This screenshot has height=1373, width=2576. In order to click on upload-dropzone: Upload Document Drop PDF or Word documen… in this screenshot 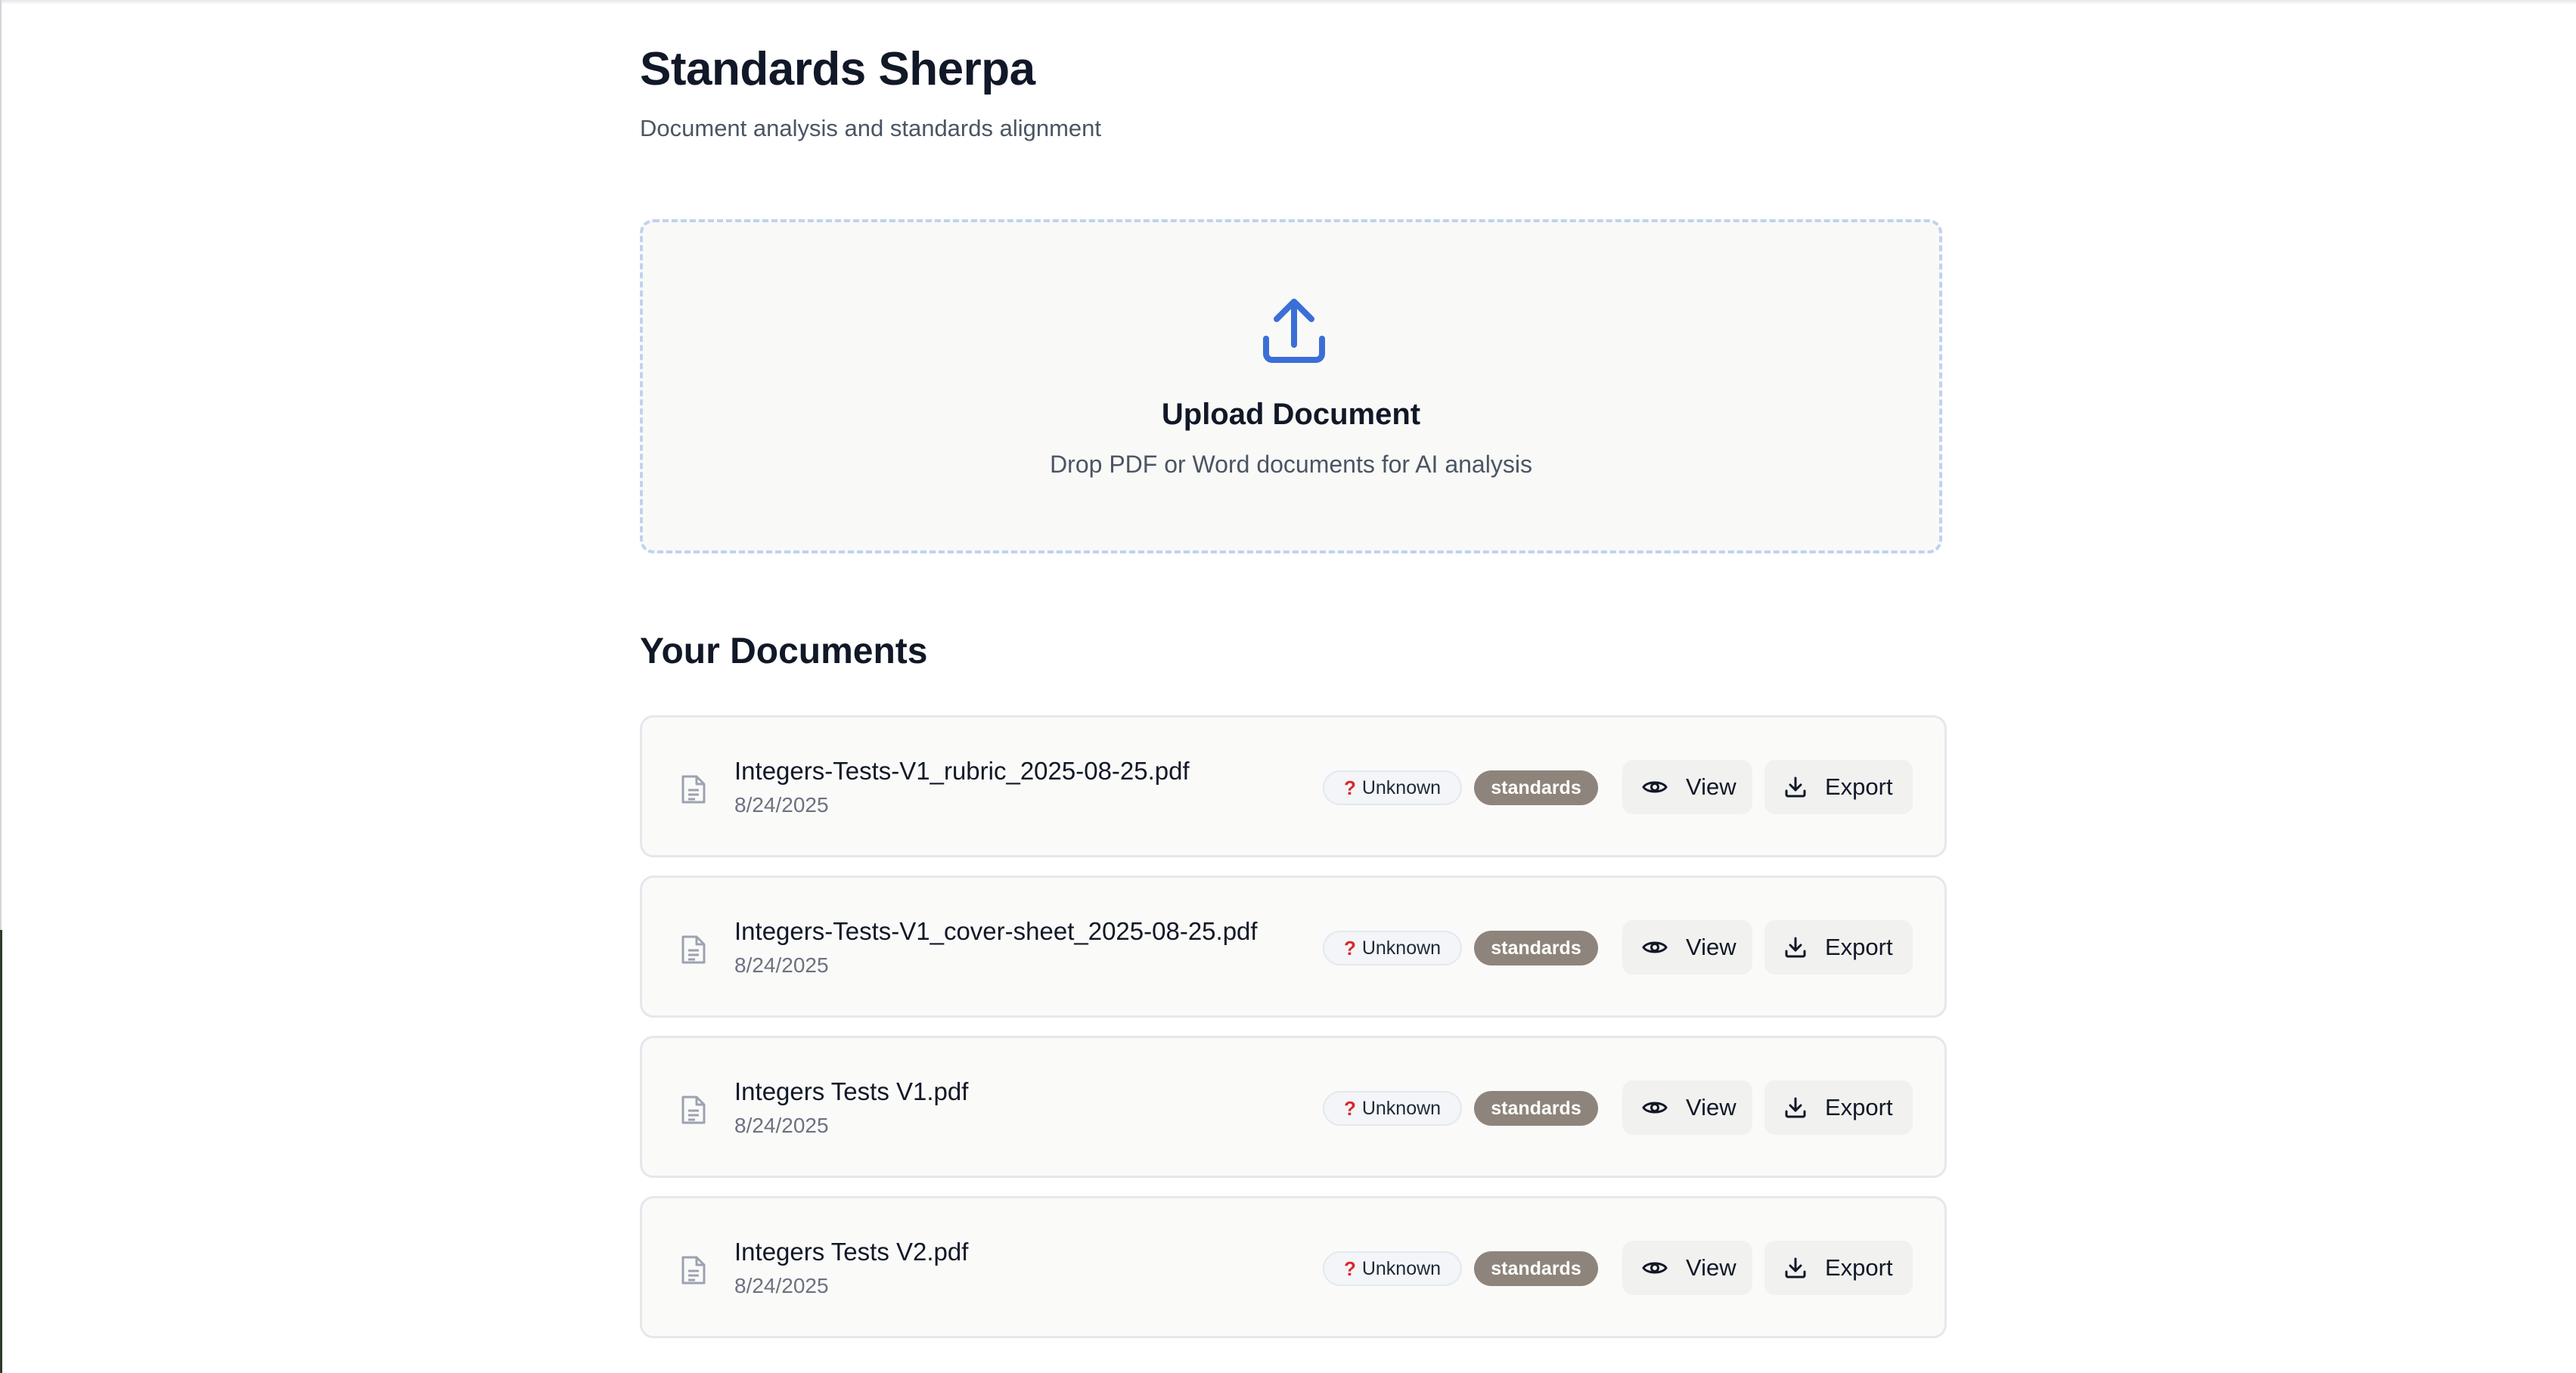, I will do `click(1291, 386)`.